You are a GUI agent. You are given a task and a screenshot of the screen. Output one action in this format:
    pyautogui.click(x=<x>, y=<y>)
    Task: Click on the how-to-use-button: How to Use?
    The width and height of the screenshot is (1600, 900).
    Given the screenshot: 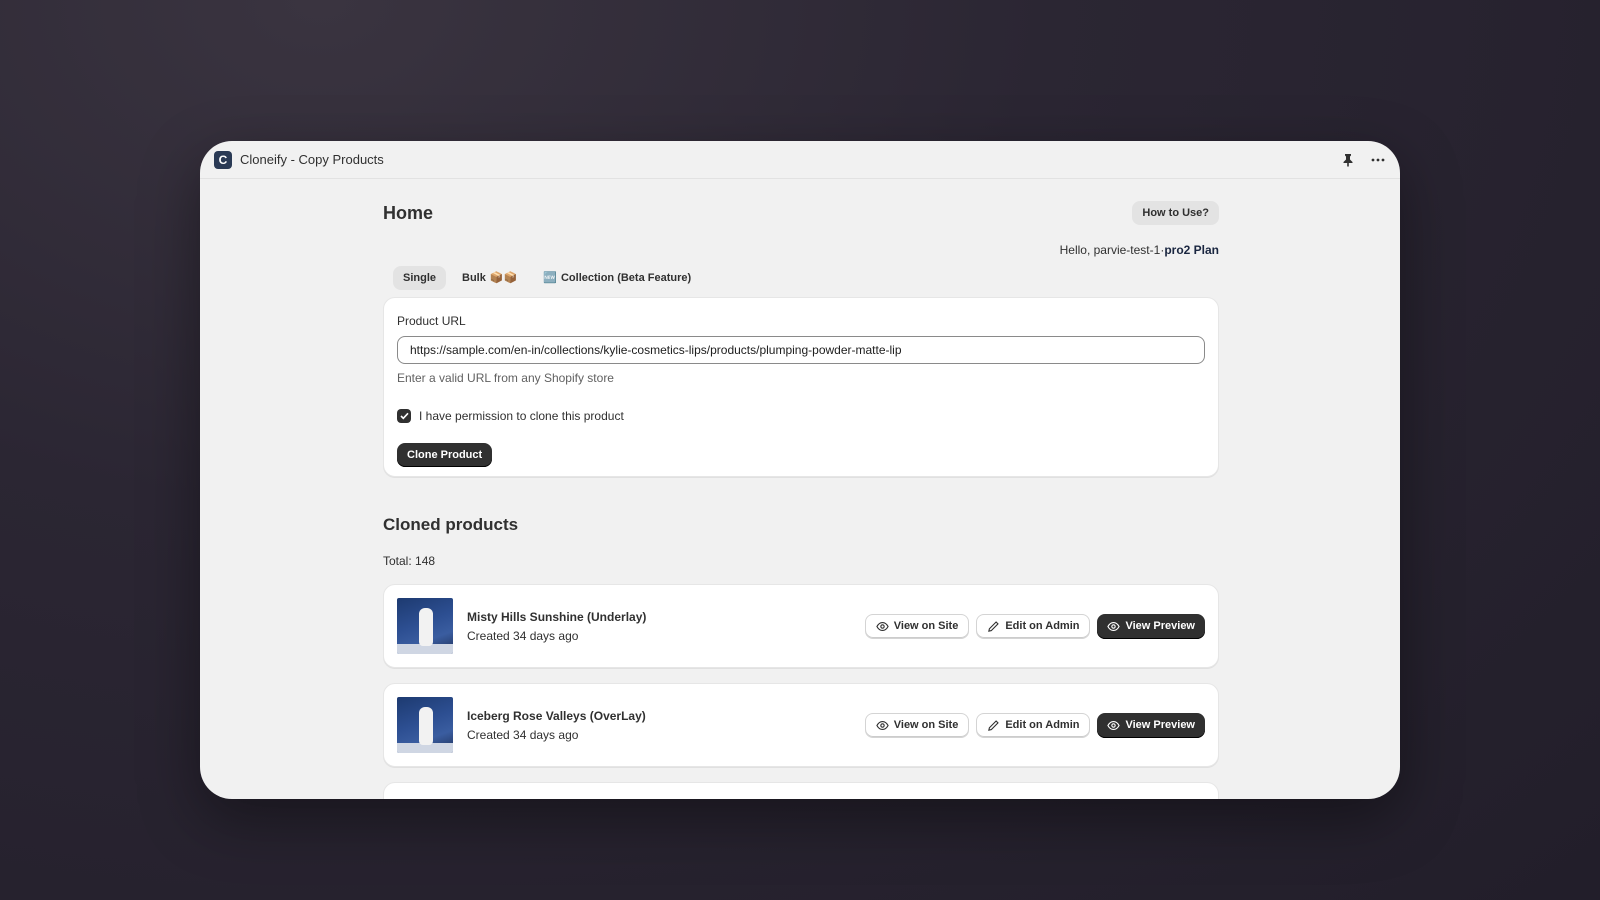 What is the action you would take?
    pyautogui.click(x=1175, y=213)
    